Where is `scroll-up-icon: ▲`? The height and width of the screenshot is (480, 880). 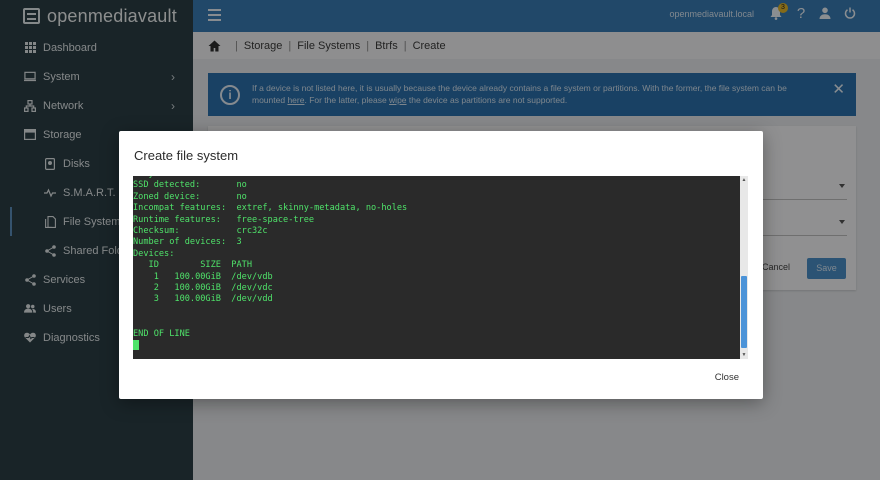
scroll-up-icon: ▲ is located at coordinates (744, 180).